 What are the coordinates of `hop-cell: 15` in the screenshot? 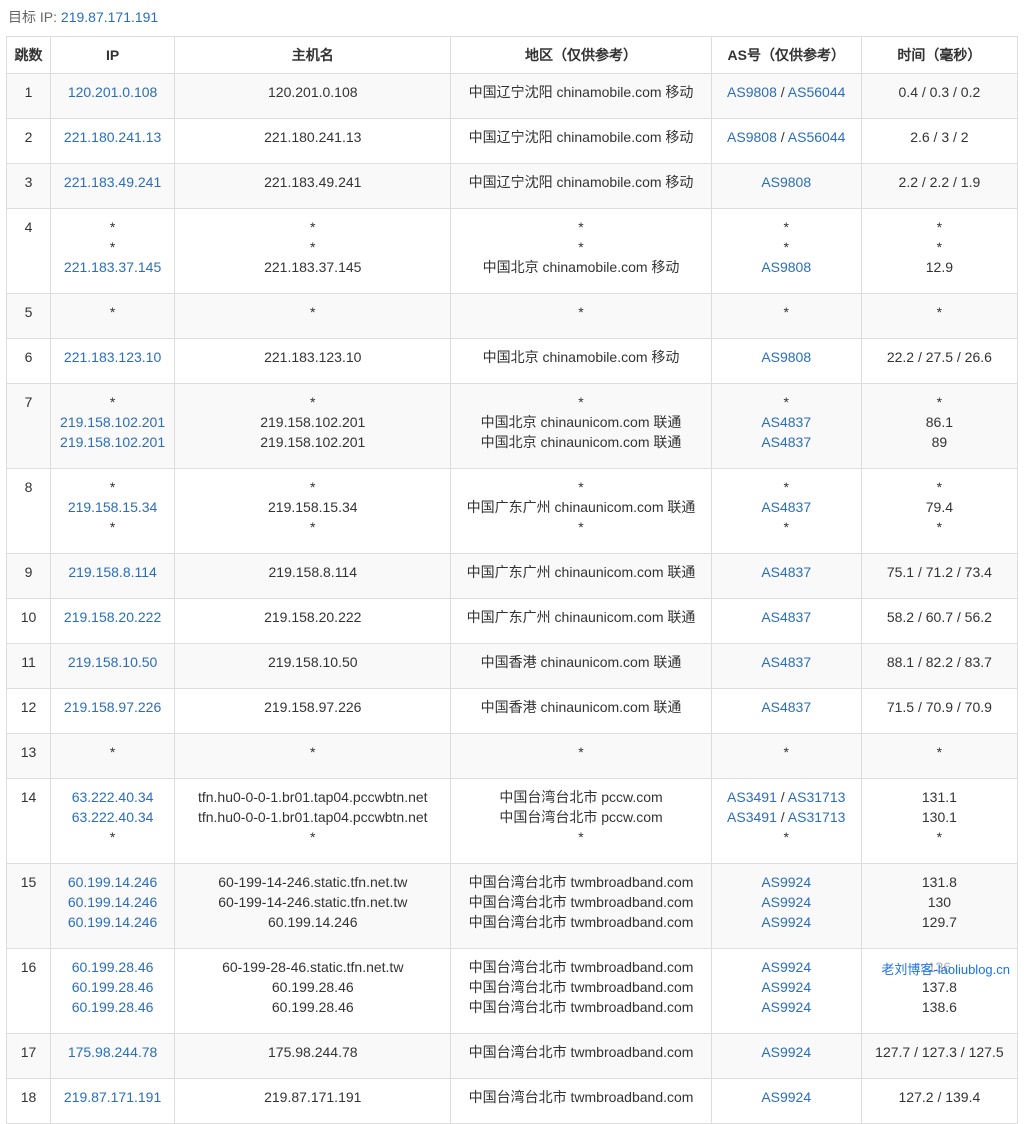 It's located at (29, 906).